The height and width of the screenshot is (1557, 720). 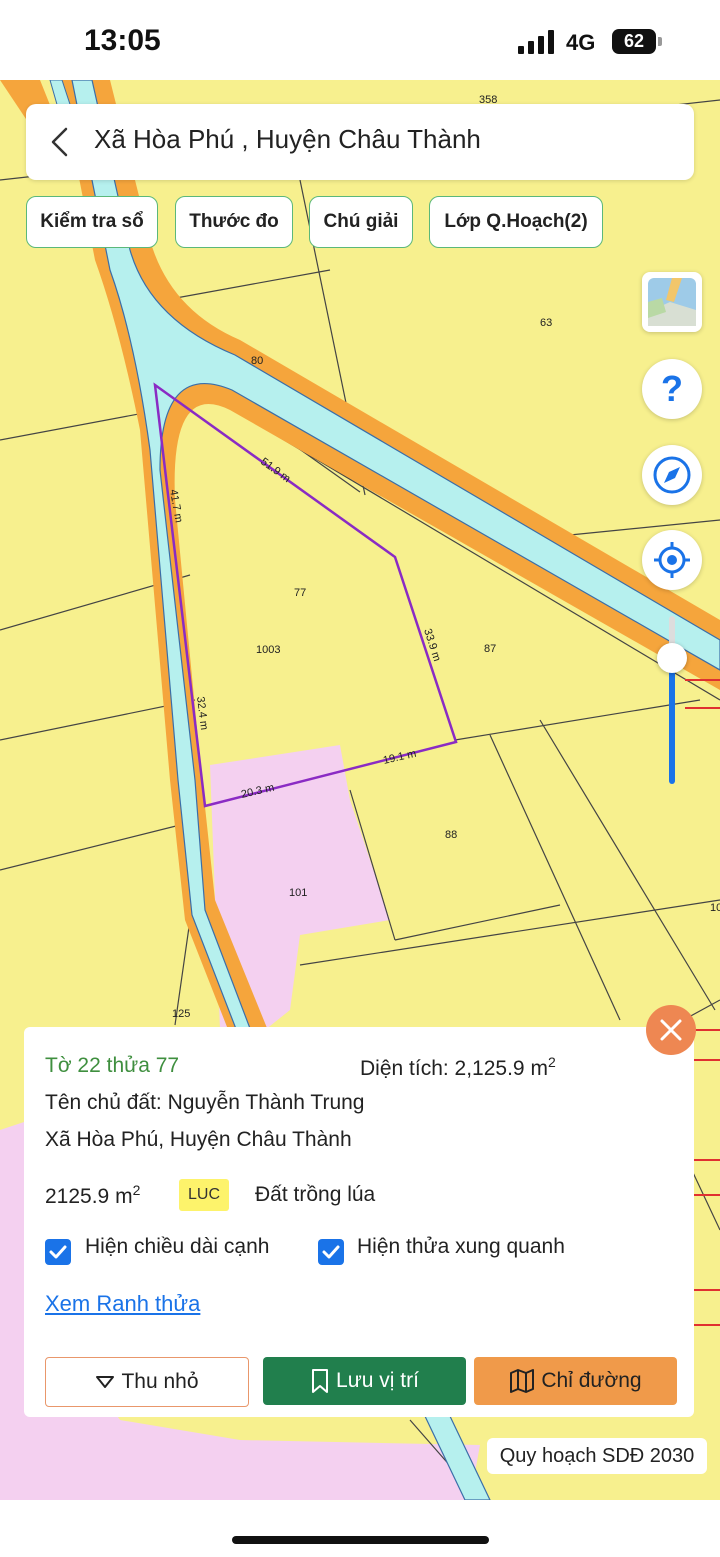 What do you see at coordinates (672, 721) in the screenshot?
I see `zoom-level-fill` at bounding box center [672, 721].